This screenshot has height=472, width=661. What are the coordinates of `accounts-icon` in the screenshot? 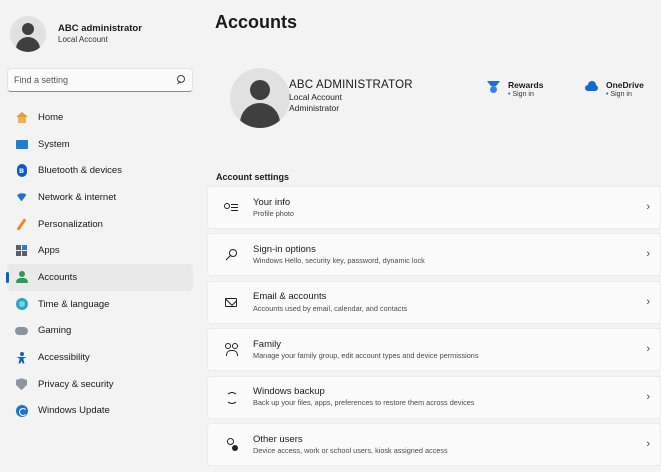 It's located at (21, 277).